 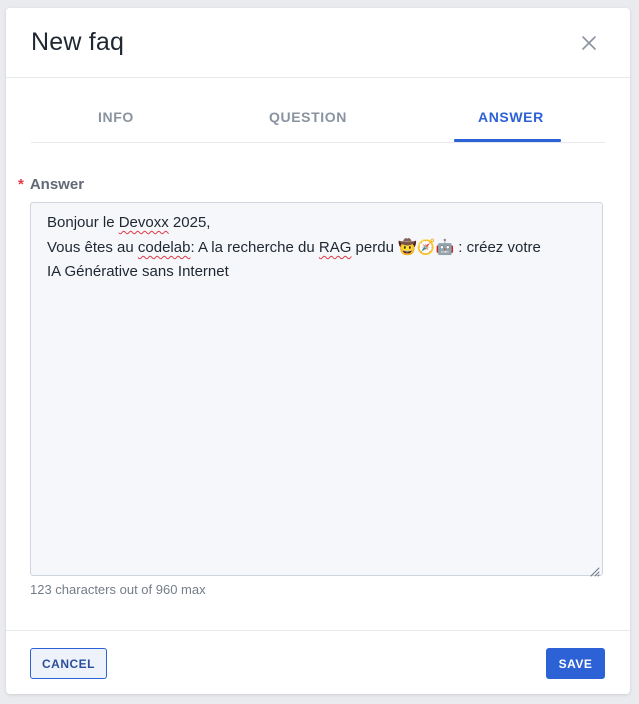 I want to click on answer-line-1: Bonjour le Devoxx 2025,, so click(x=316, y=223).